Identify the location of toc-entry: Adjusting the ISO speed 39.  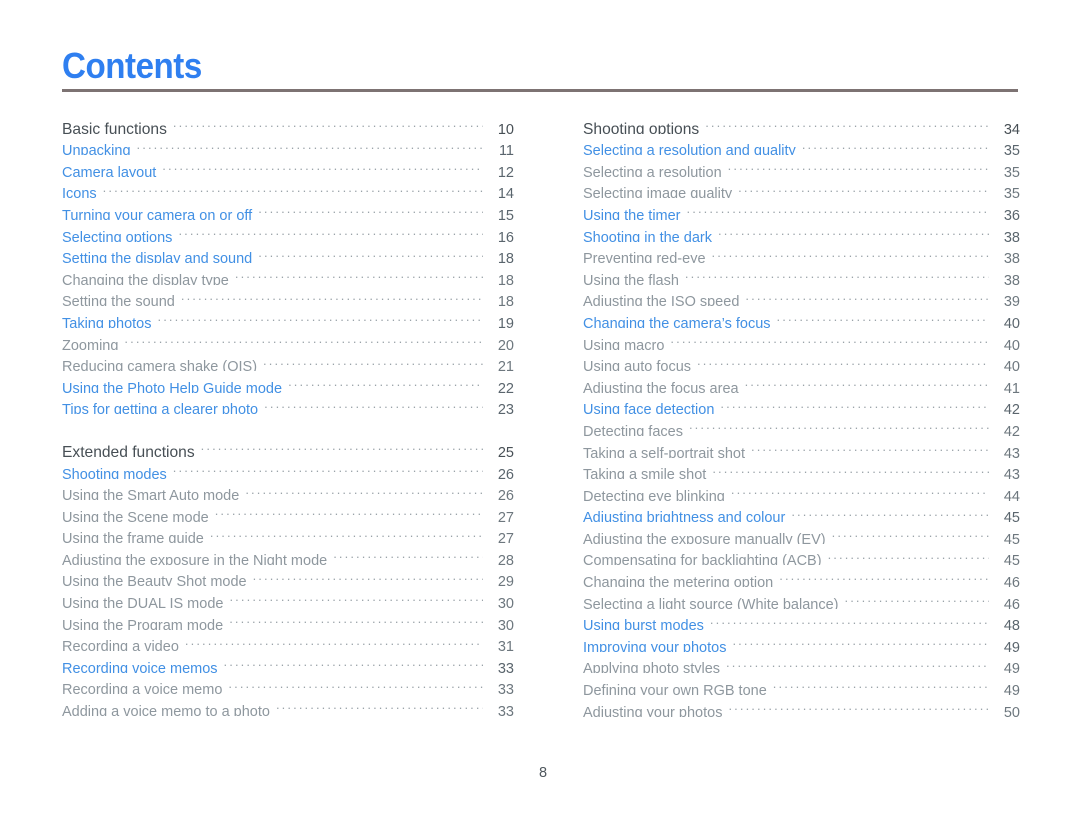
(801, 296).